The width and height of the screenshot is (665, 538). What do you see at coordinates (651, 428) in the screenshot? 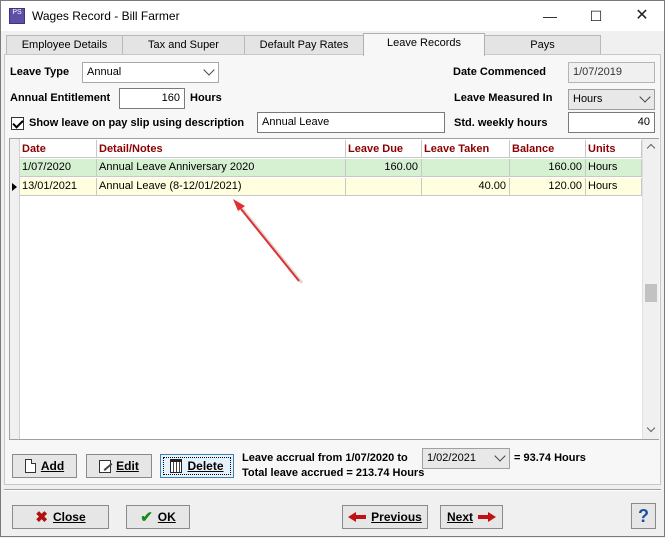
I see `scroll-down-icon` at bounding box center [651, 428].